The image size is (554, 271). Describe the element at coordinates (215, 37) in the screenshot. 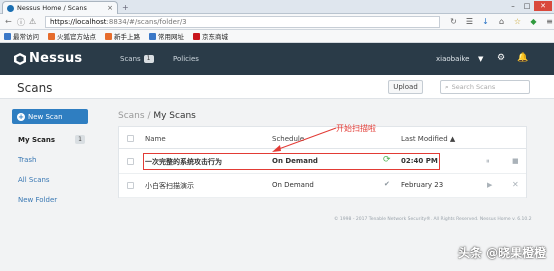

I see `bookmark-label: 京东商城` at that location.